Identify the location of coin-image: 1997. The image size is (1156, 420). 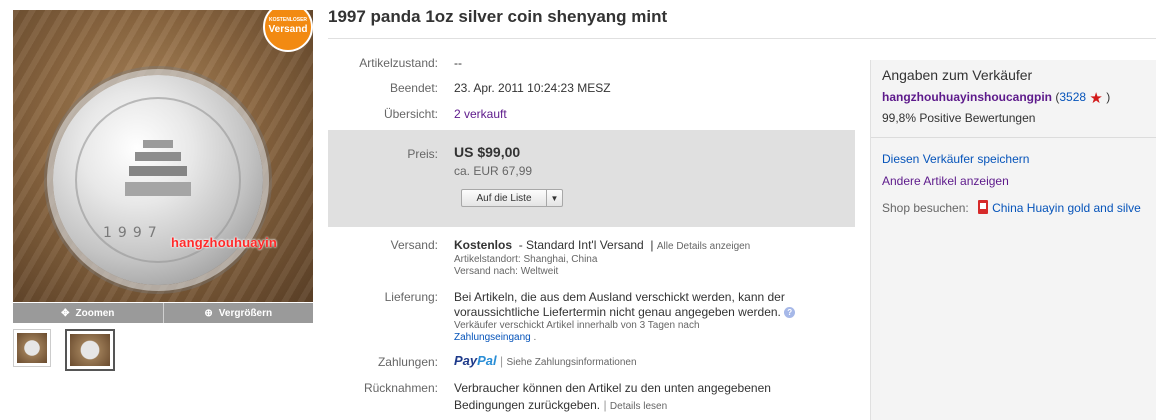
(158, 180).